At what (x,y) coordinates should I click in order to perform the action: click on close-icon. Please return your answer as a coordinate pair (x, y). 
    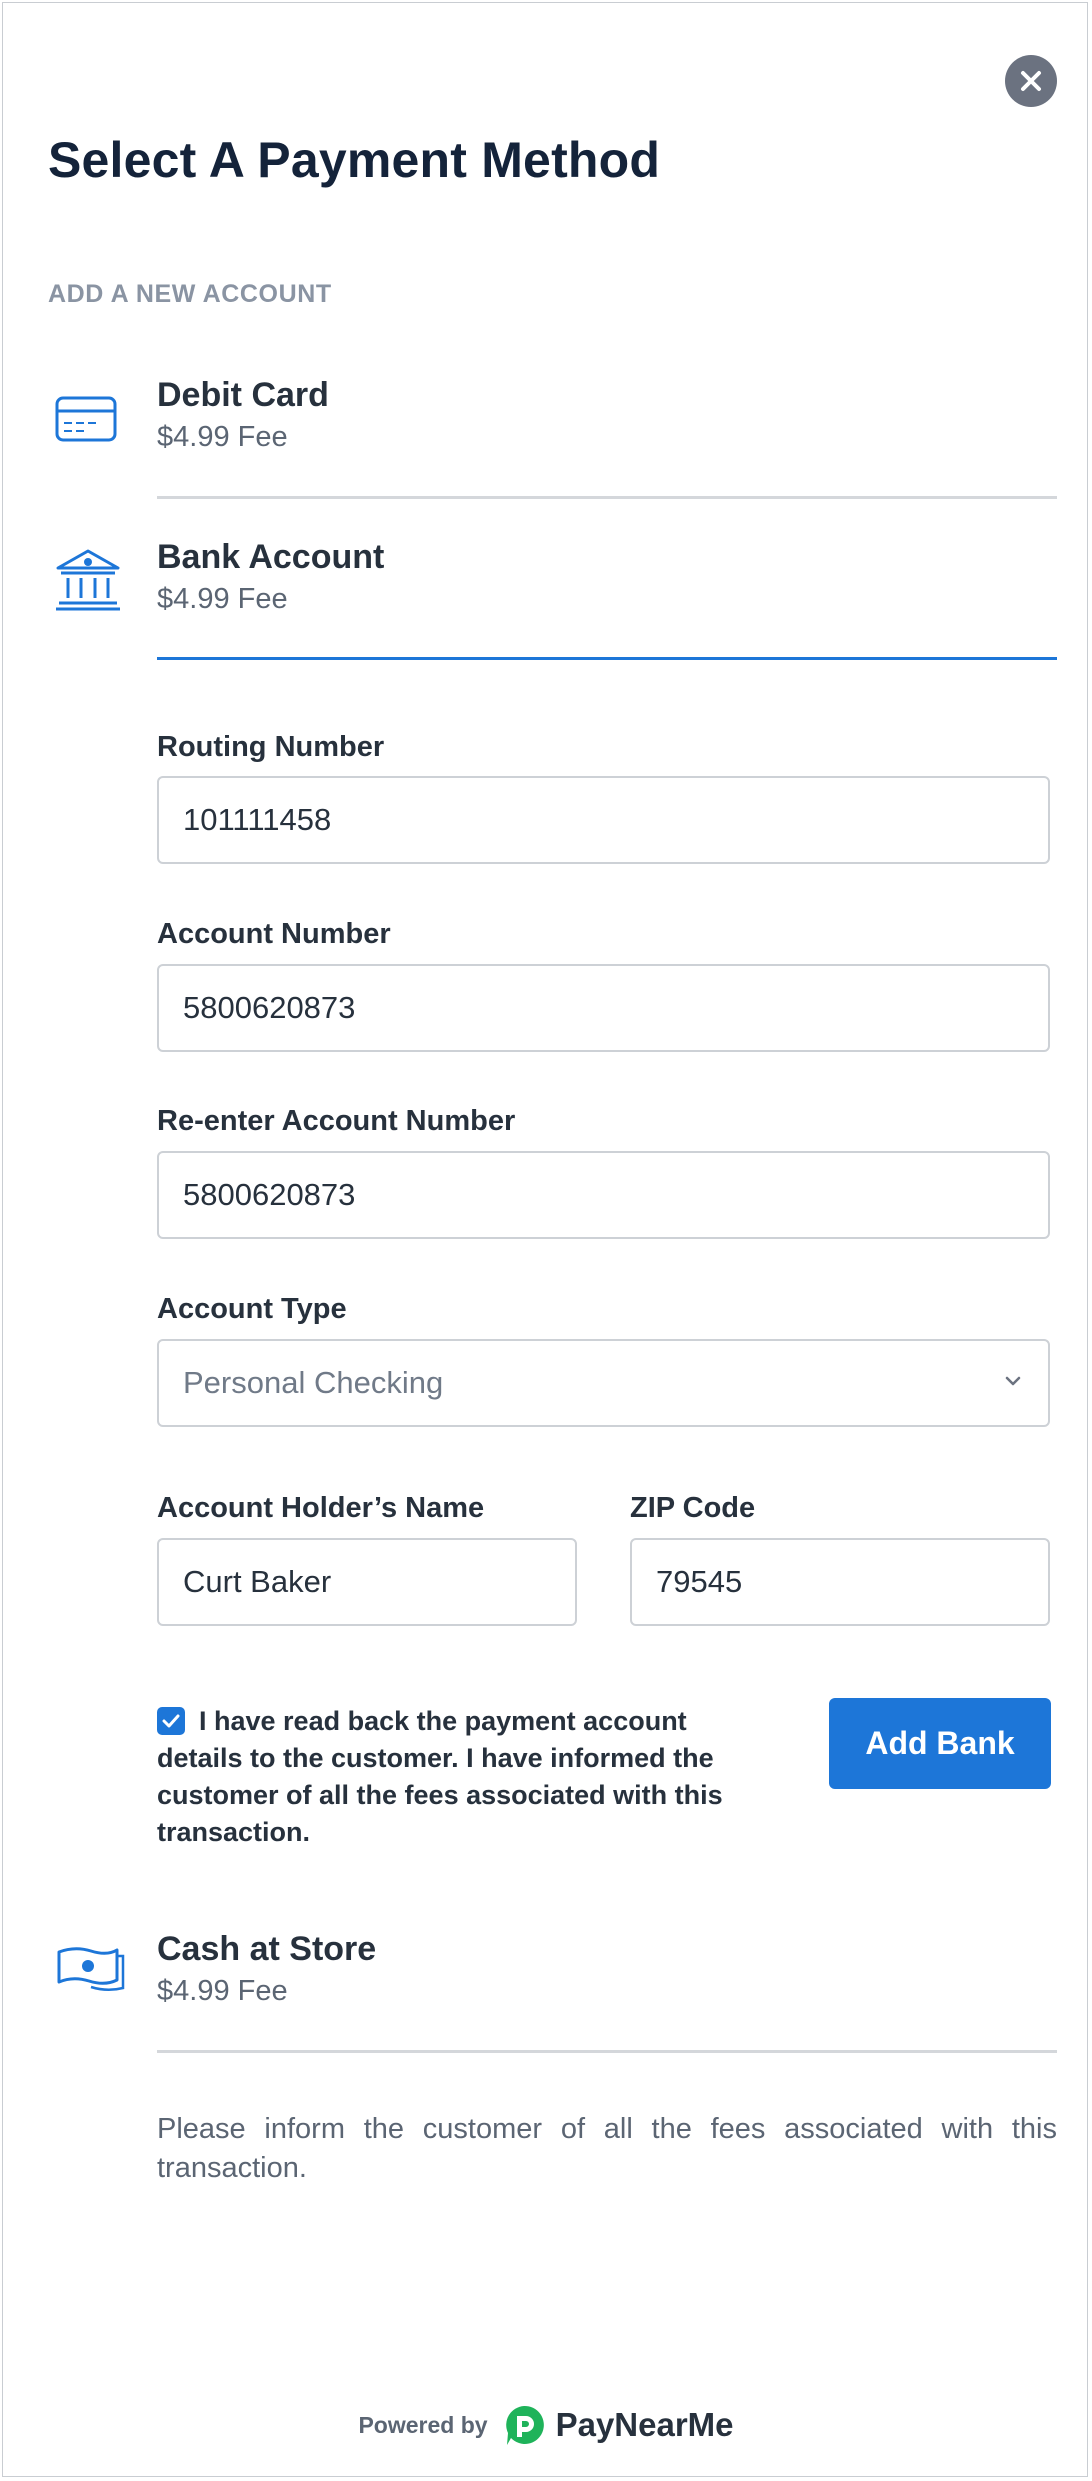
    Looking at the image, I should click on (1031, 81).